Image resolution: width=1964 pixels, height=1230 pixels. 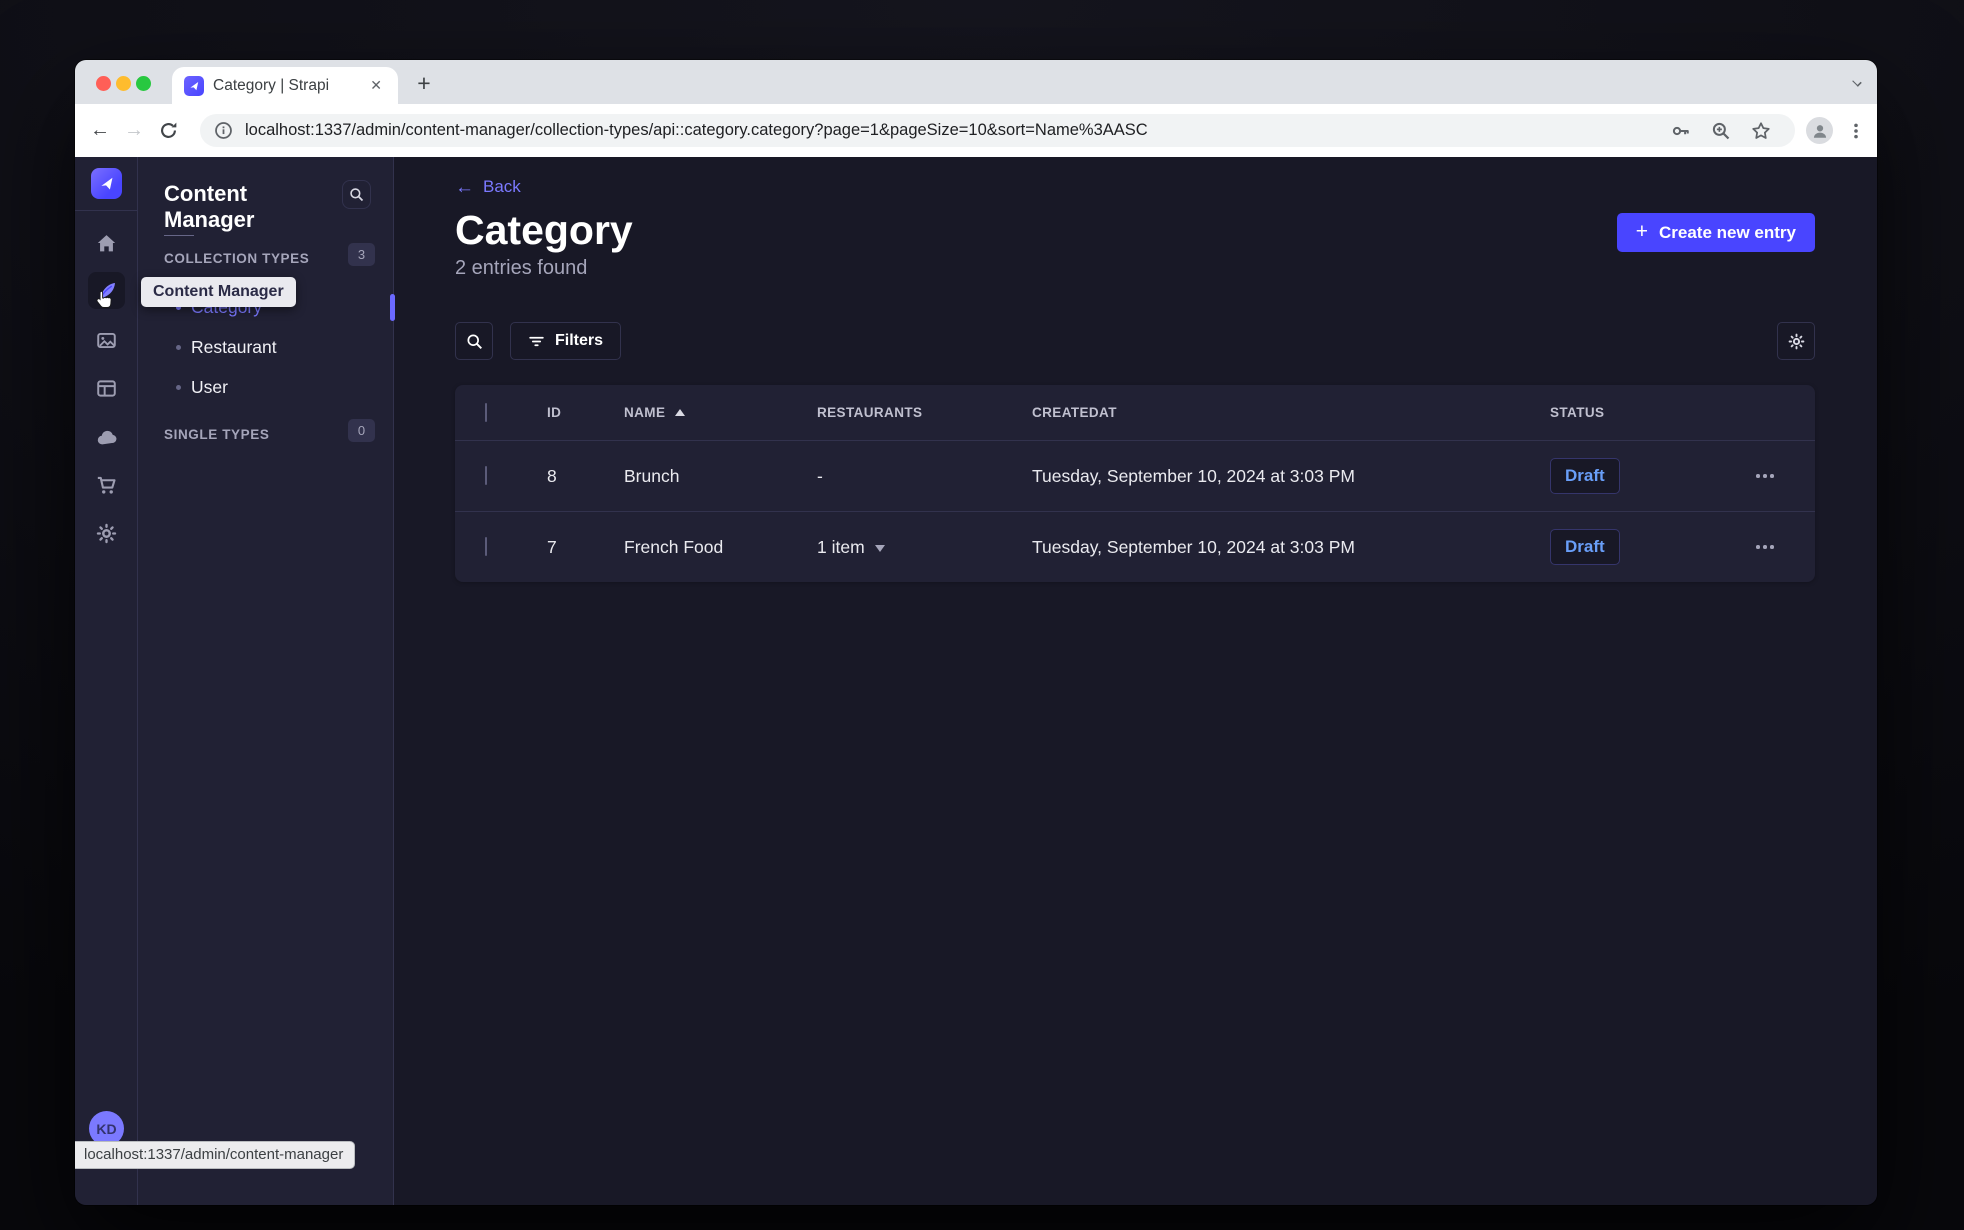 What do you see at coordinates (424, 83) in the screenshot?
I see `new-tab-button: +` at bounding box center [424, 83].